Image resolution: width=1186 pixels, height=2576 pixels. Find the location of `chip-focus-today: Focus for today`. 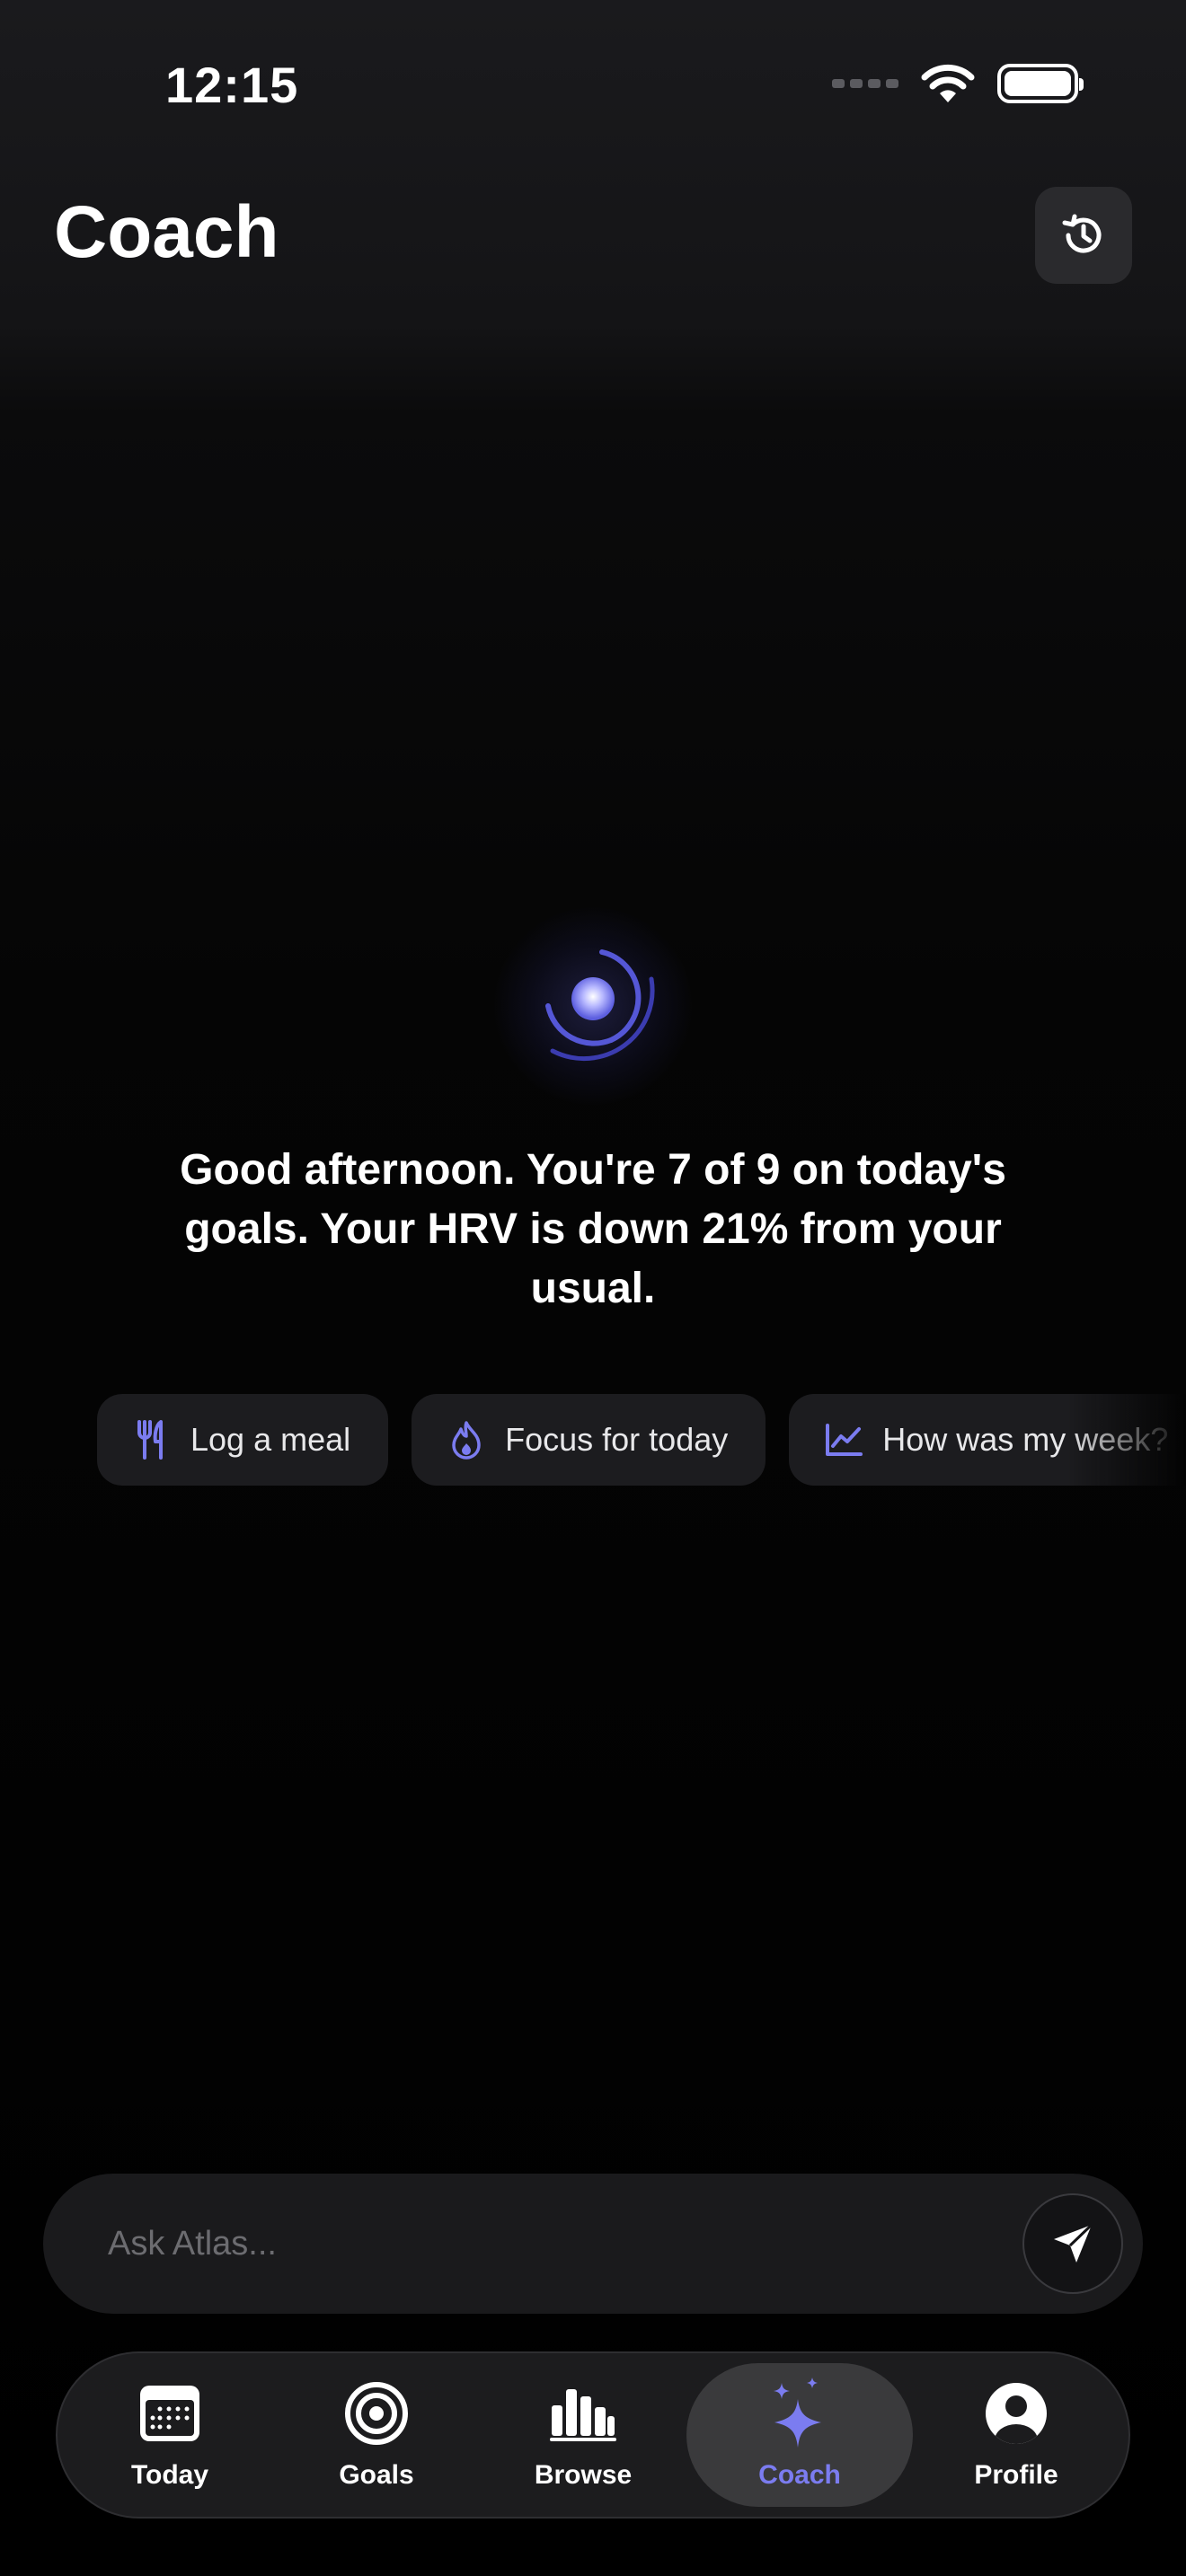

chip-focus-today: Focus for today is located at coordinates (589, 1440).